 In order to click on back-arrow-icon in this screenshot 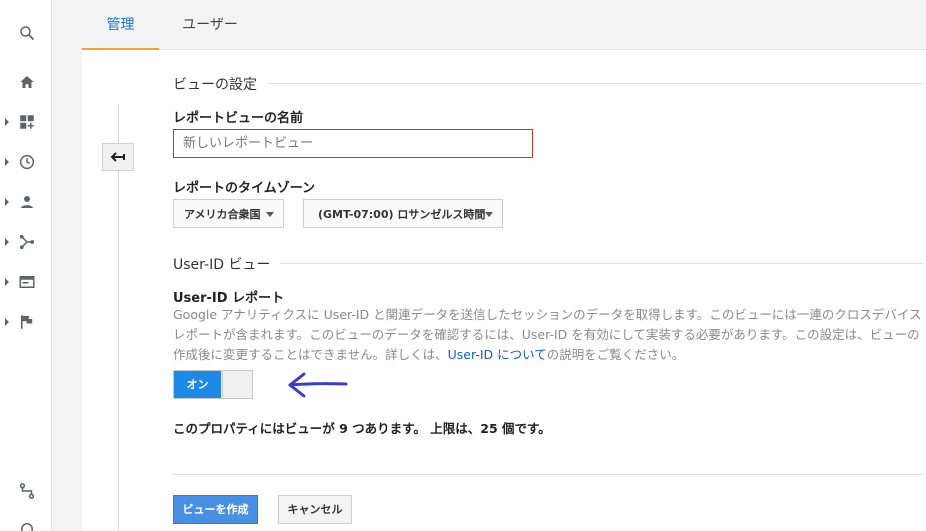, I will do `click(117, 157)`.